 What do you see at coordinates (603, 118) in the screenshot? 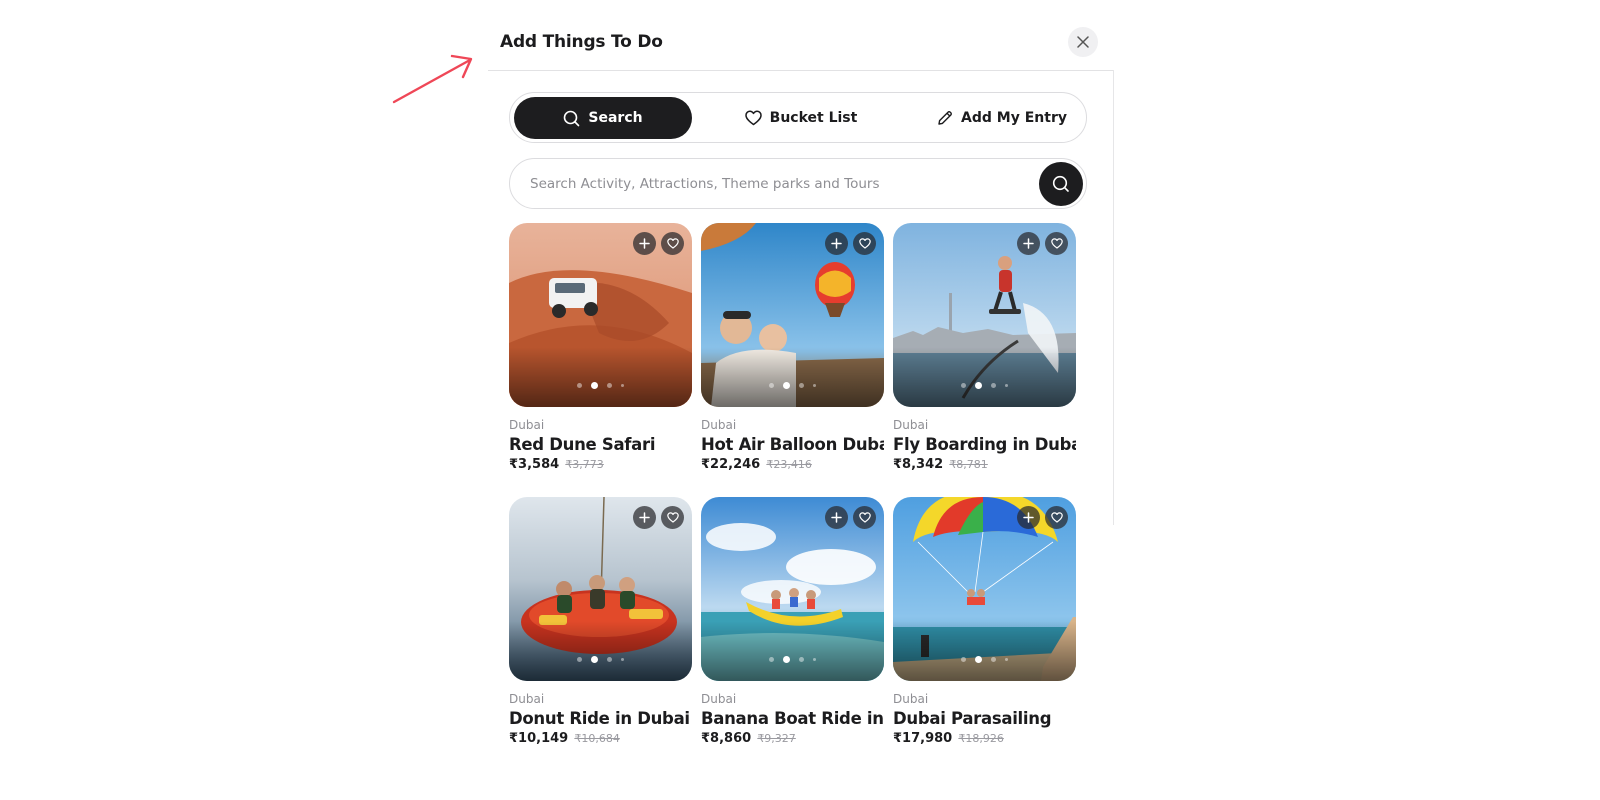
I see `tab-search: Search` at bounding box center [603, 118].